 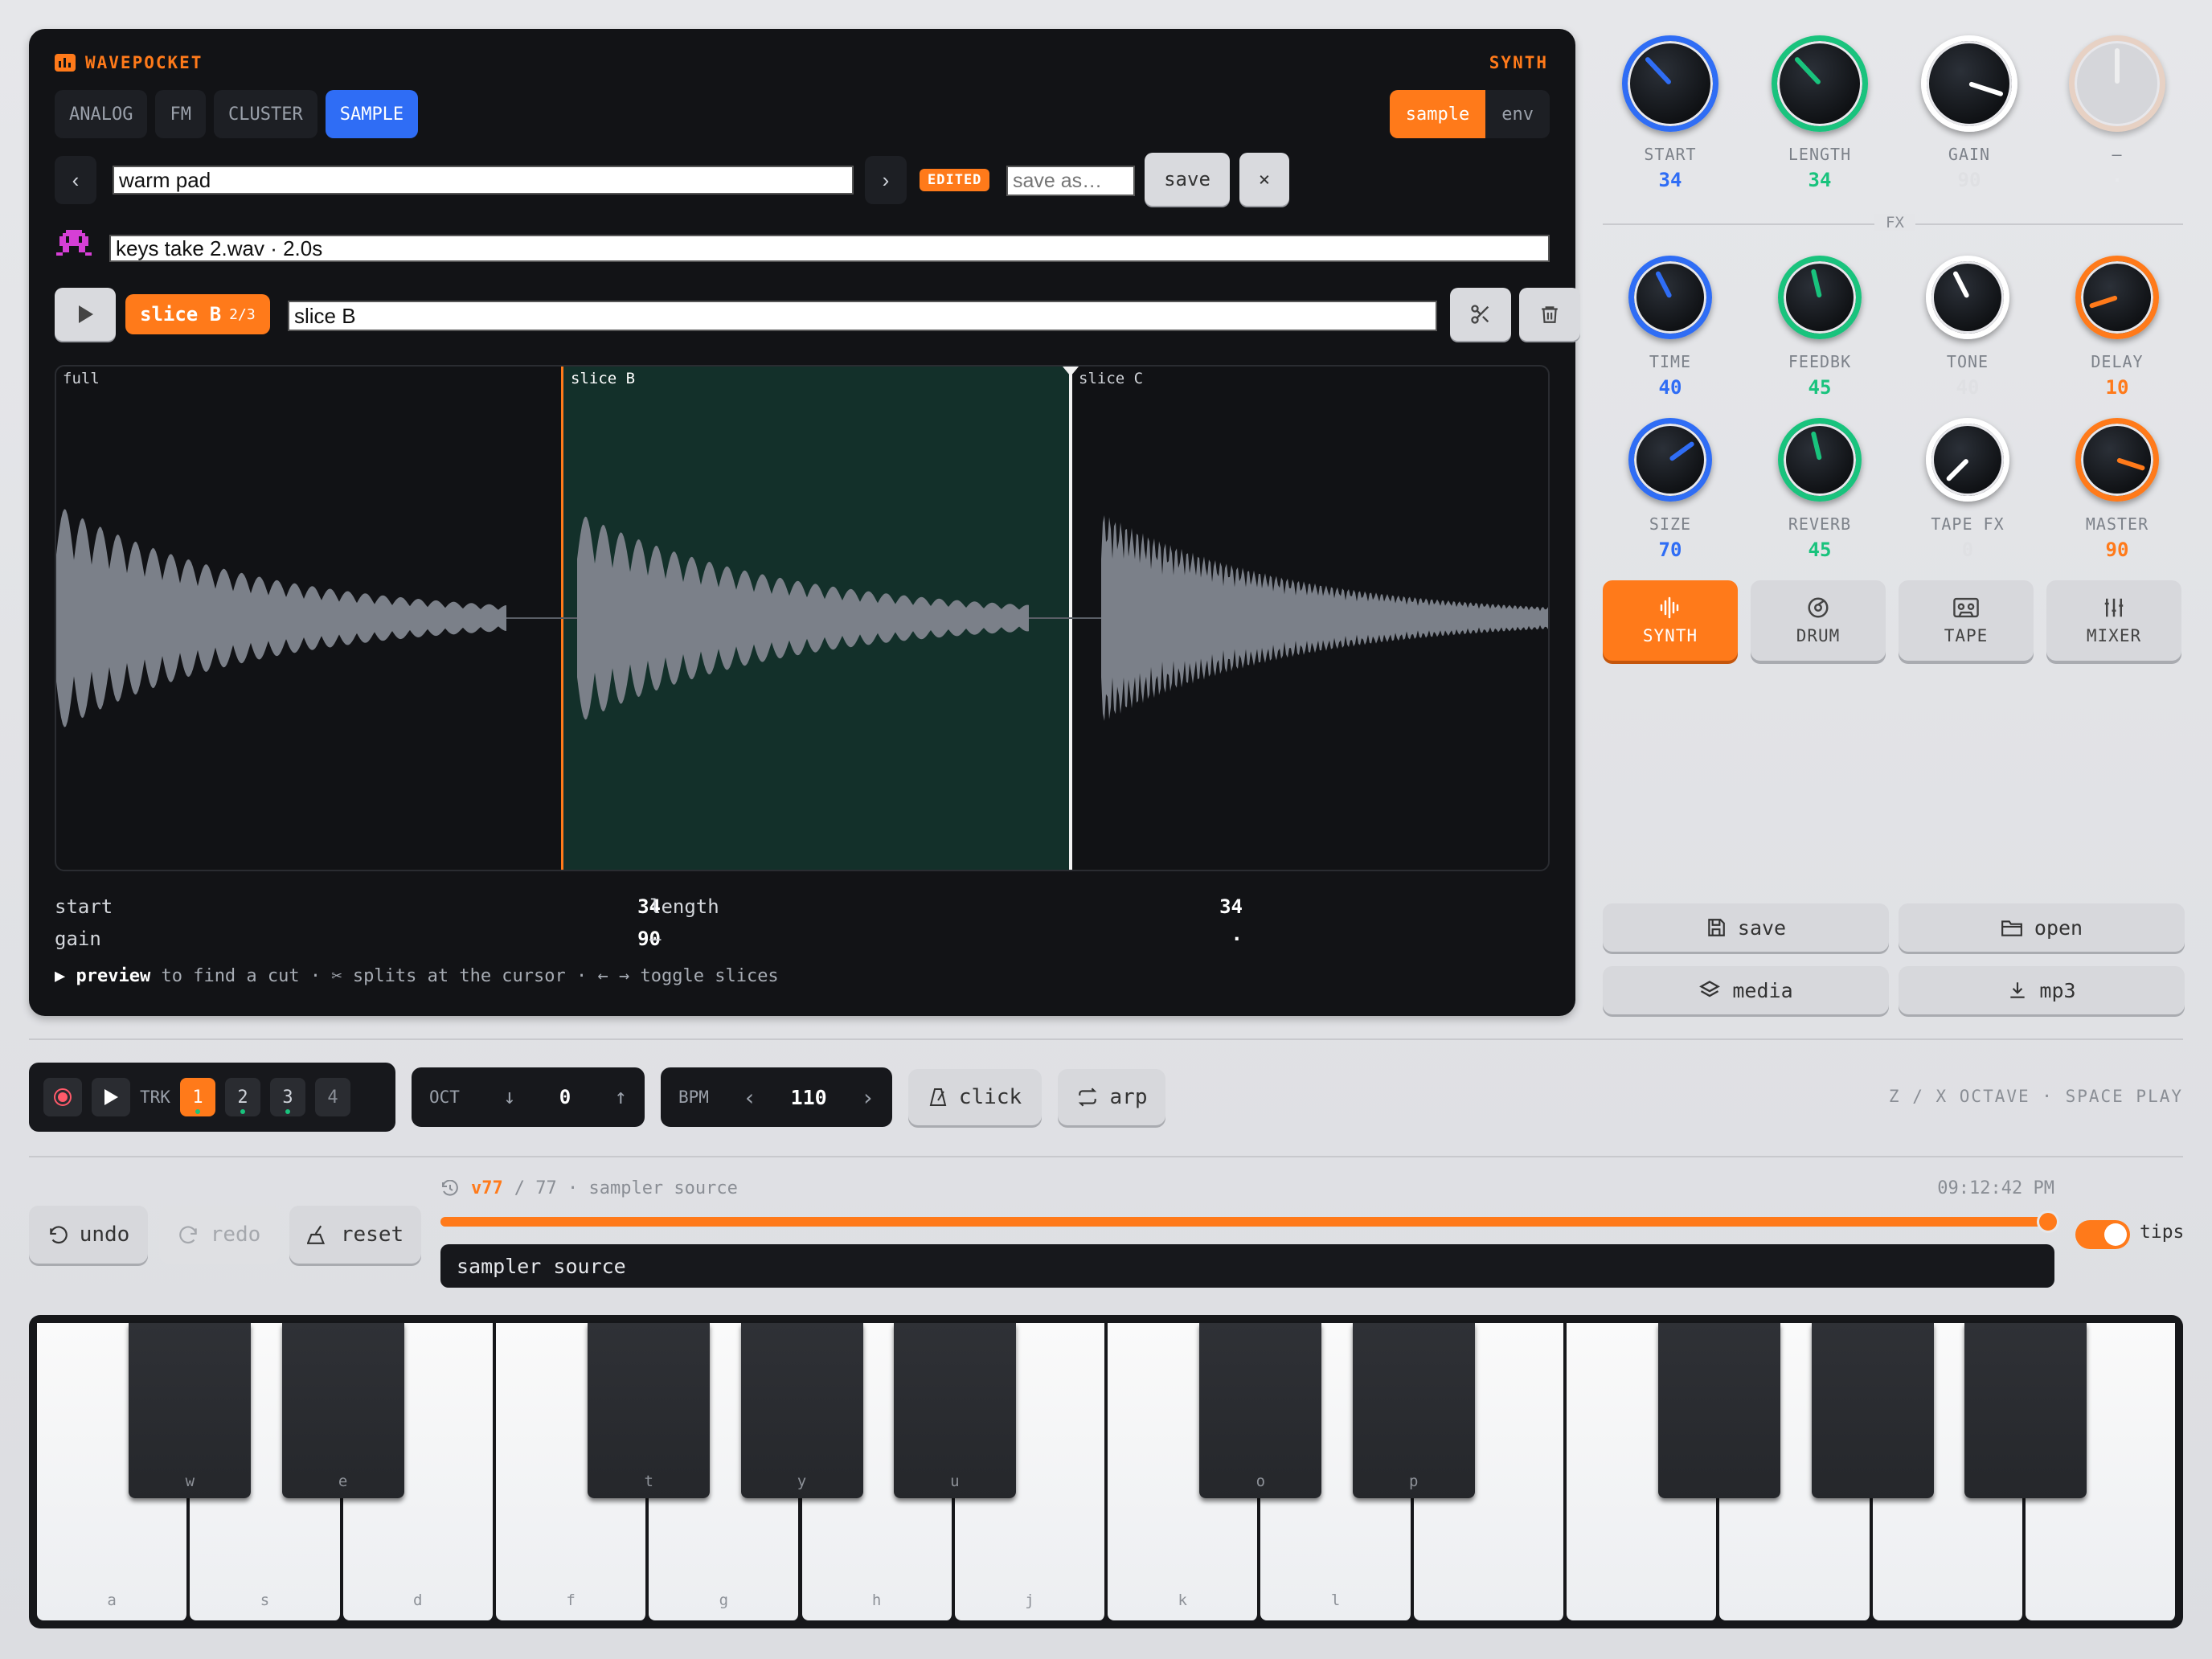 What do you see at coordinates (2048, 1221) in the screenshot?
I see `history-scrubber-thumb` at bounding box center [2048, 1221].